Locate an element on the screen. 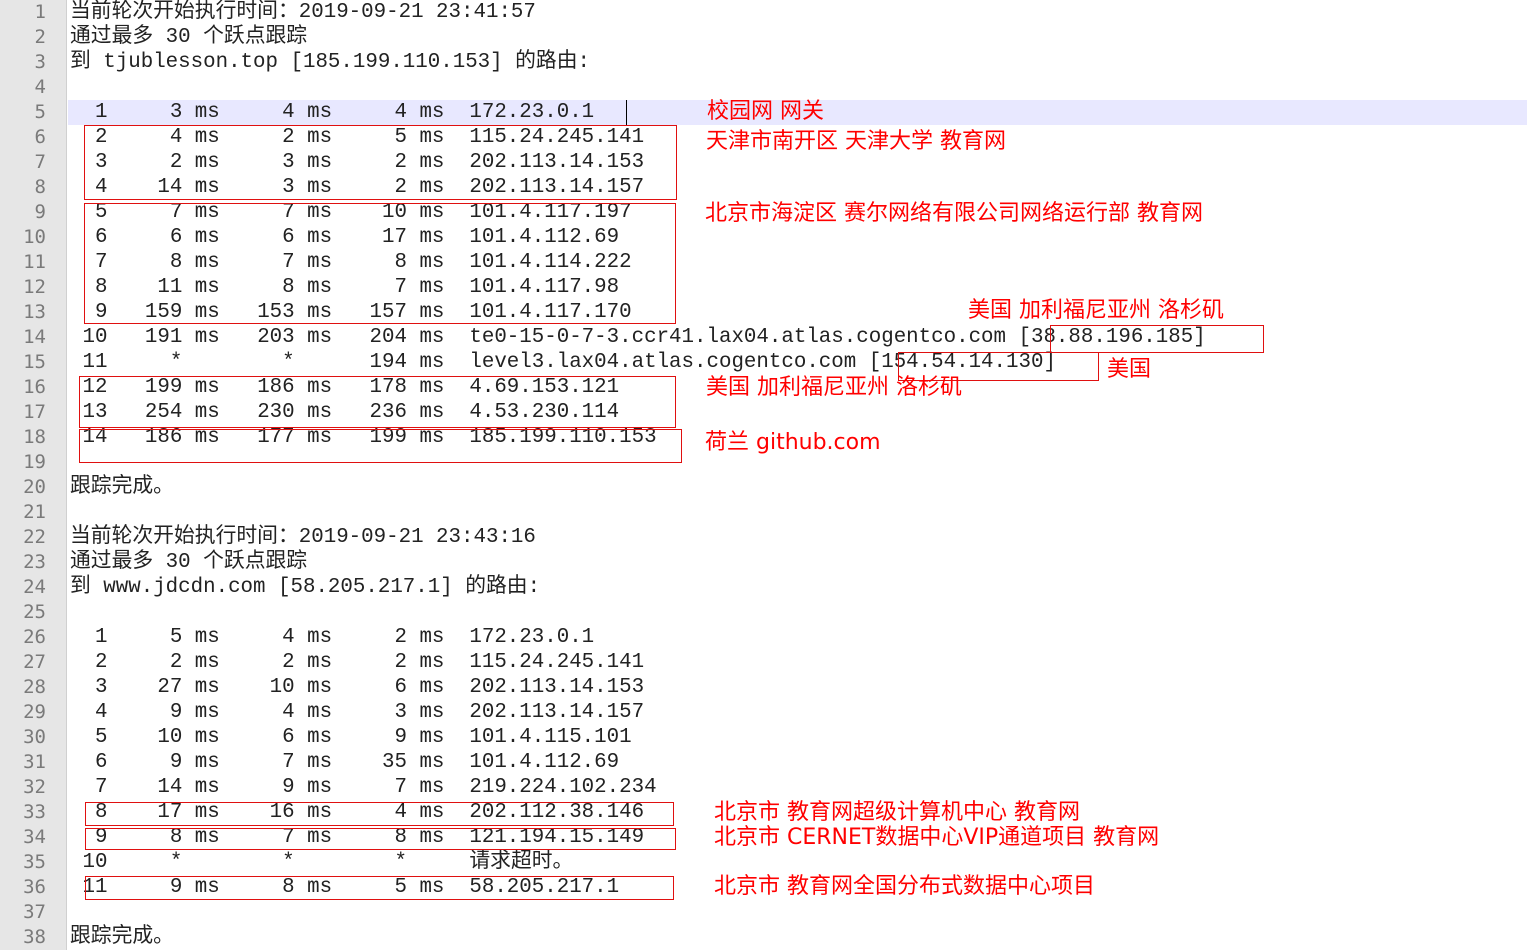 The height and width of the screenshot is (950, 1527). line-number: 7 is located at coordinates (40, 162).